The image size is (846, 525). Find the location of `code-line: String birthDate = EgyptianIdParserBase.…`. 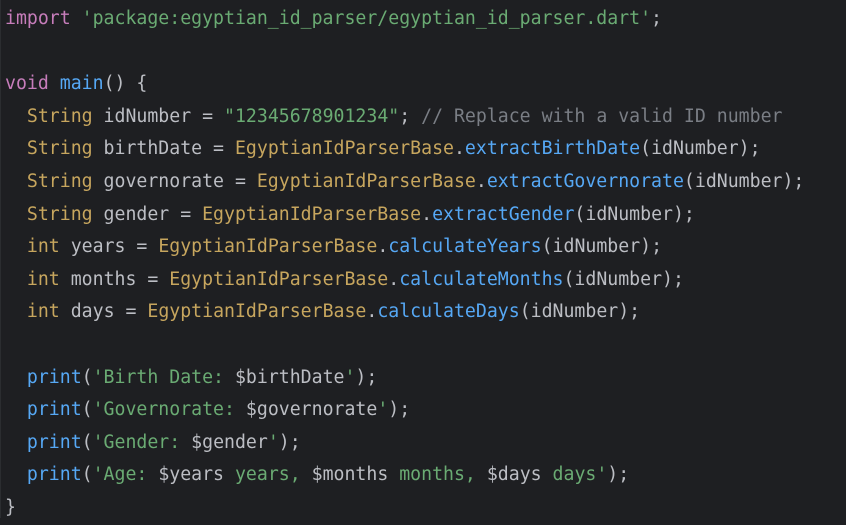

code-line: String birthDate = EgyptianIdParserBase.… is located at coordinates (404, 149).